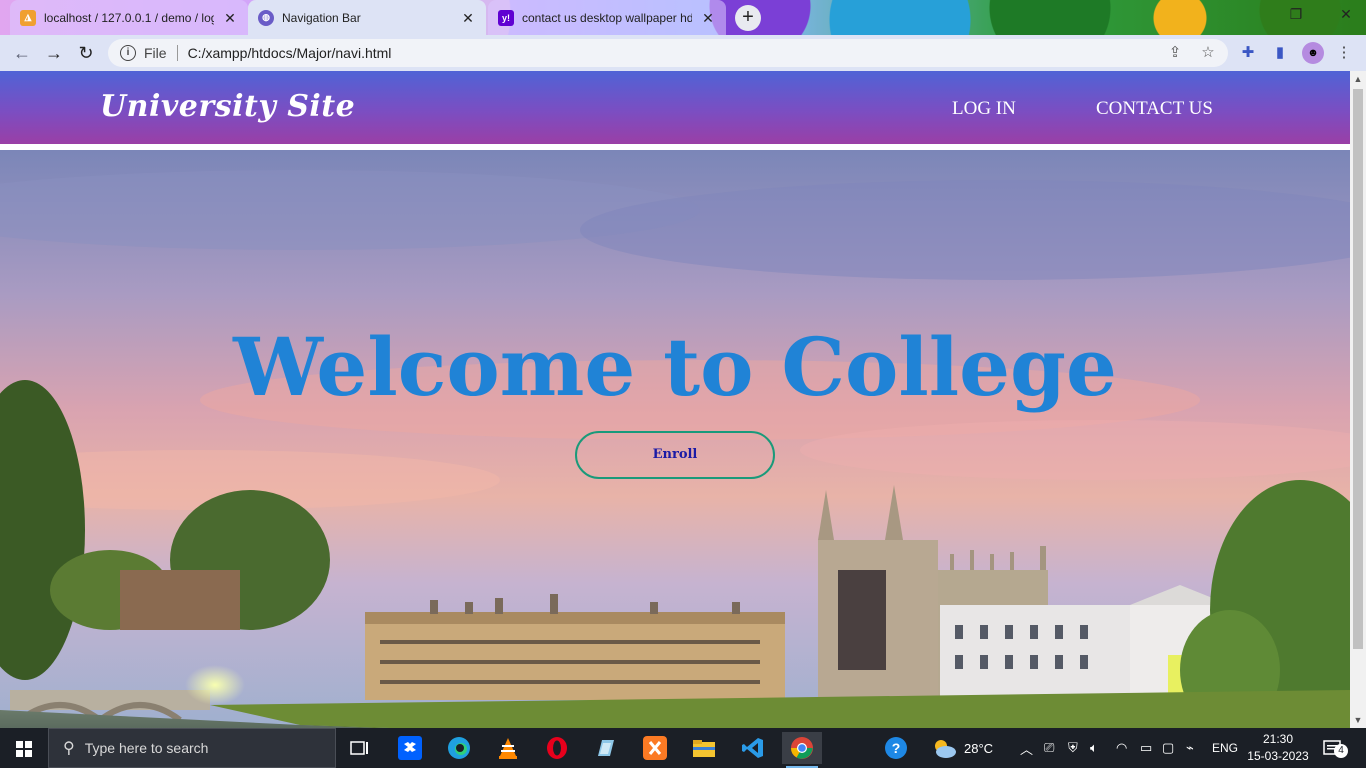 Image resolution: width=1366 pixels, height=768 pixels. Describe the element at coordinates (979, 748) in the screenshot. I see `weather-temperature: 28°C` at that location.